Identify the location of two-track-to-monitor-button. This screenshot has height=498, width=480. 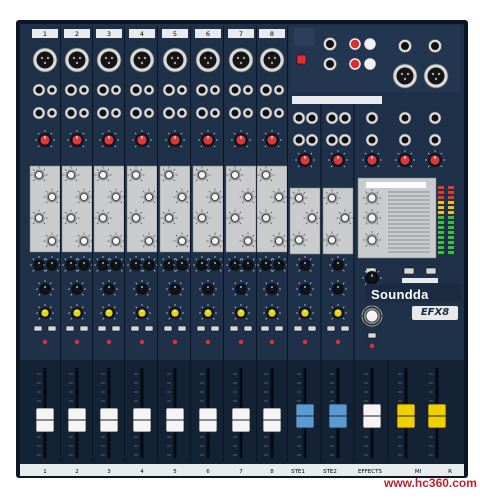
(409, 271).